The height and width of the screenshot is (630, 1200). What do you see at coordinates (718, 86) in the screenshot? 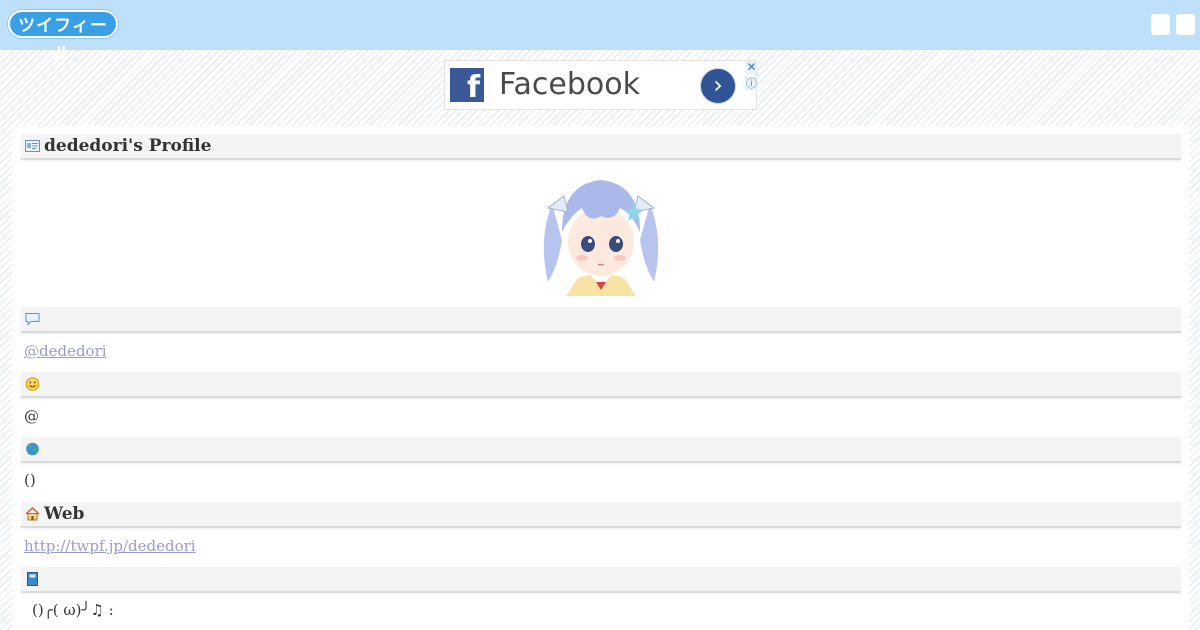
I see `ad-arrow-button: ›` at bounding box center [718, 86].